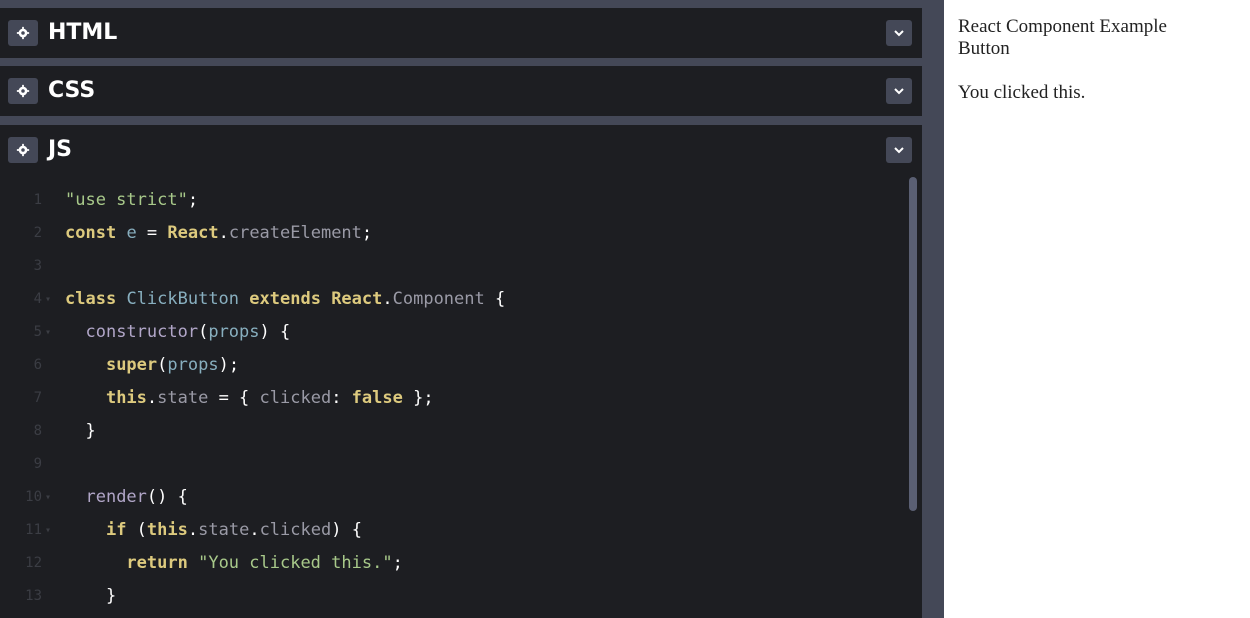 The image size is (1250, 618). What do you see at coordinates (37, 398) in the screenshot?
I see `line-number: 7` at bounding box center [37, 398].